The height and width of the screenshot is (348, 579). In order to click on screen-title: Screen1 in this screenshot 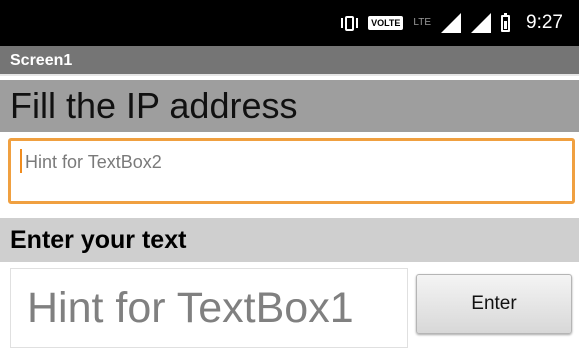, I will do `click(289, 61)`.